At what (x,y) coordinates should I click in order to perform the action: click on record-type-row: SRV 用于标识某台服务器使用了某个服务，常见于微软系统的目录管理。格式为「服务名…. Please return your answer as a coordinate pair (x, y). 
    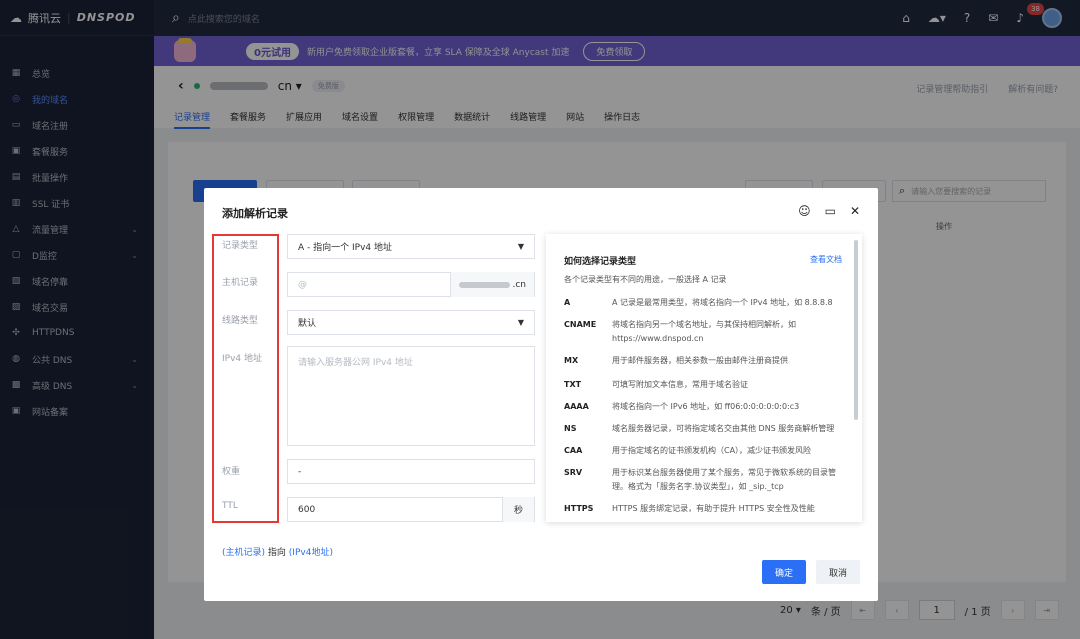
    Looking at the image, I should click on (704, 480).